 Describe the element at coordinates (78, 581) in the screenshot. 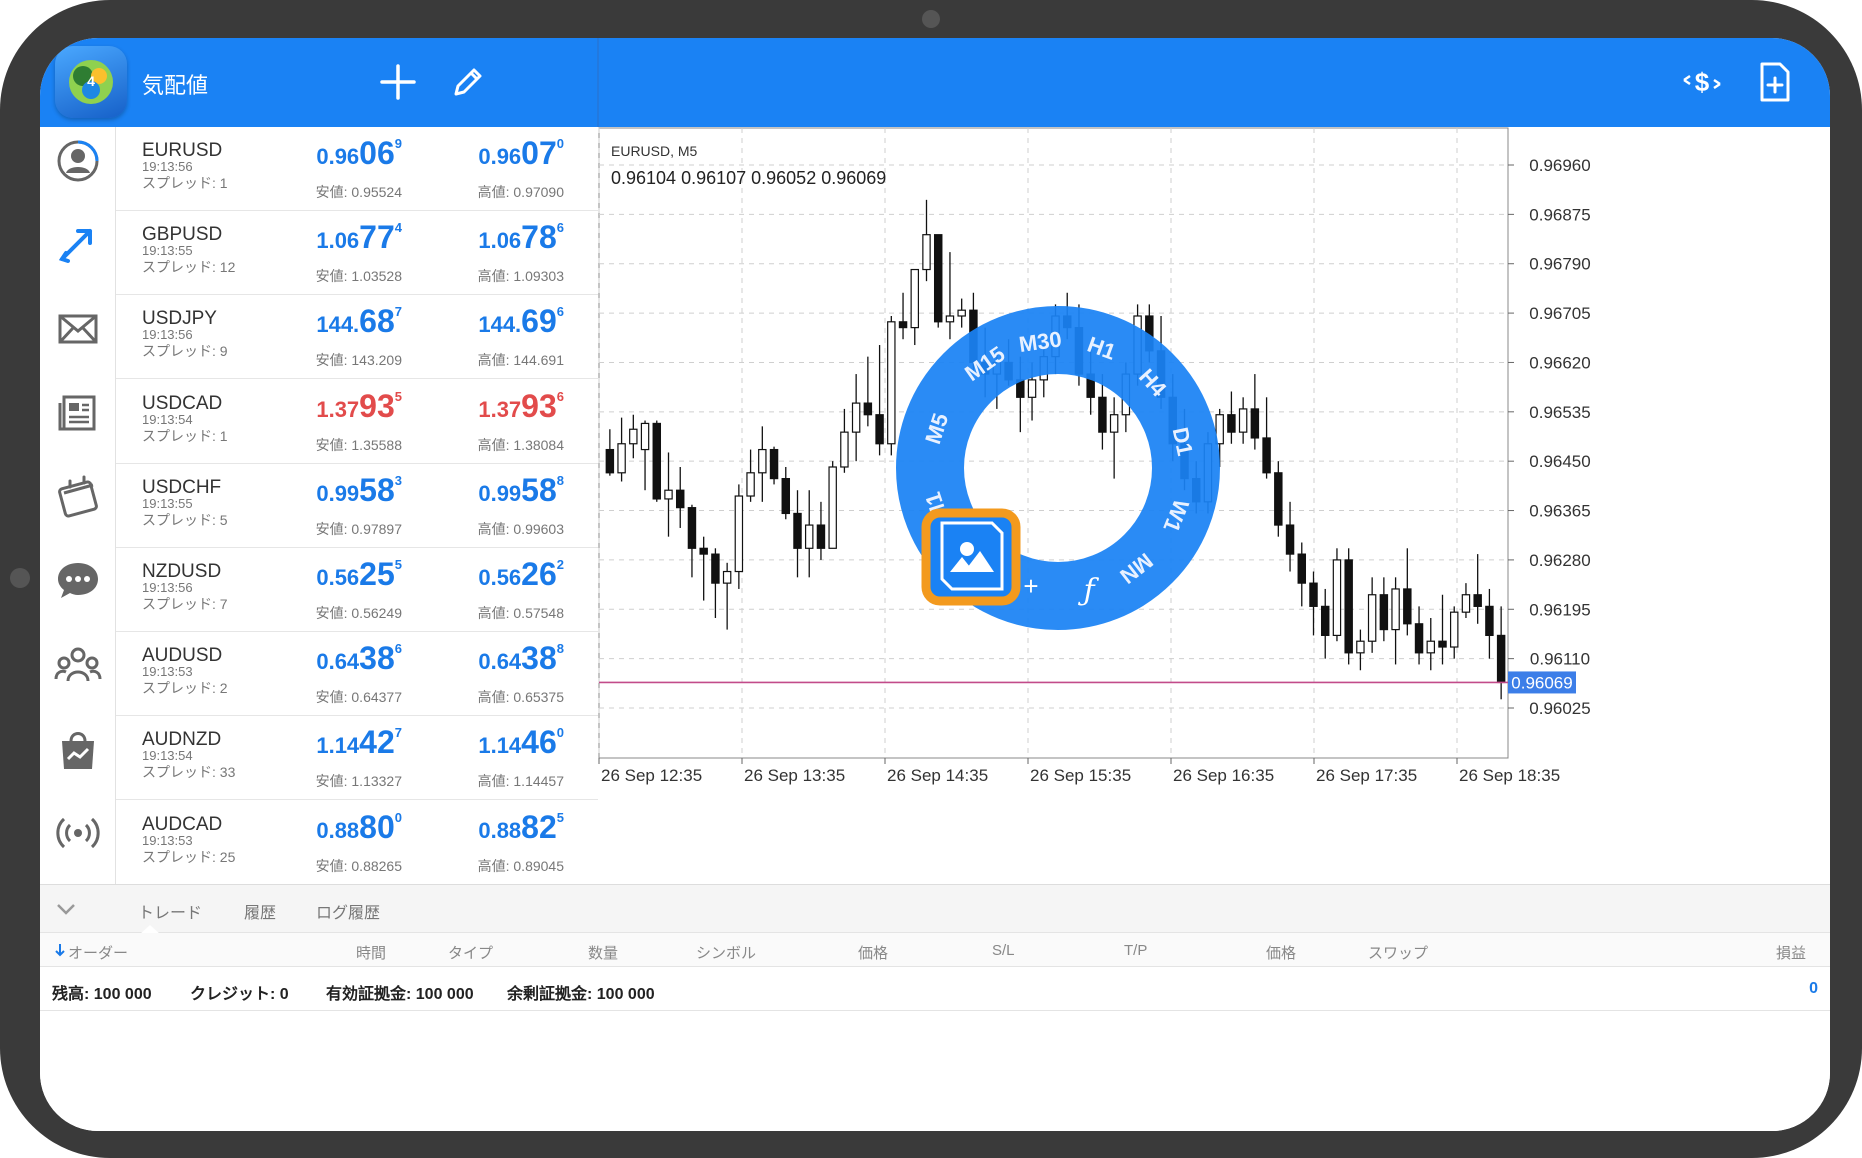

I see `chat-icon` at that location.